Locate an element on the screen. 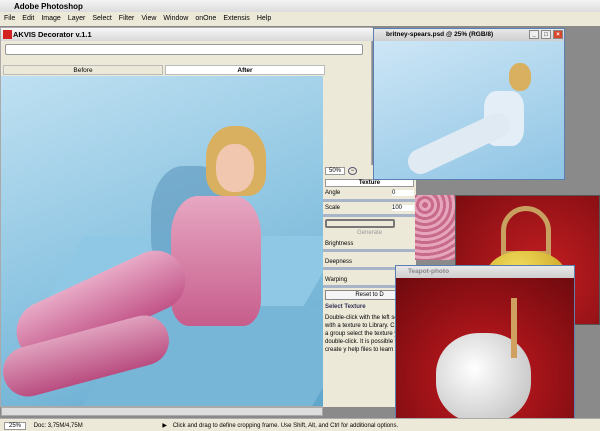 Image resolution: width=600 pixels, height=431 pixels. zoom-field: 50% is located at coordinates (335, 171).